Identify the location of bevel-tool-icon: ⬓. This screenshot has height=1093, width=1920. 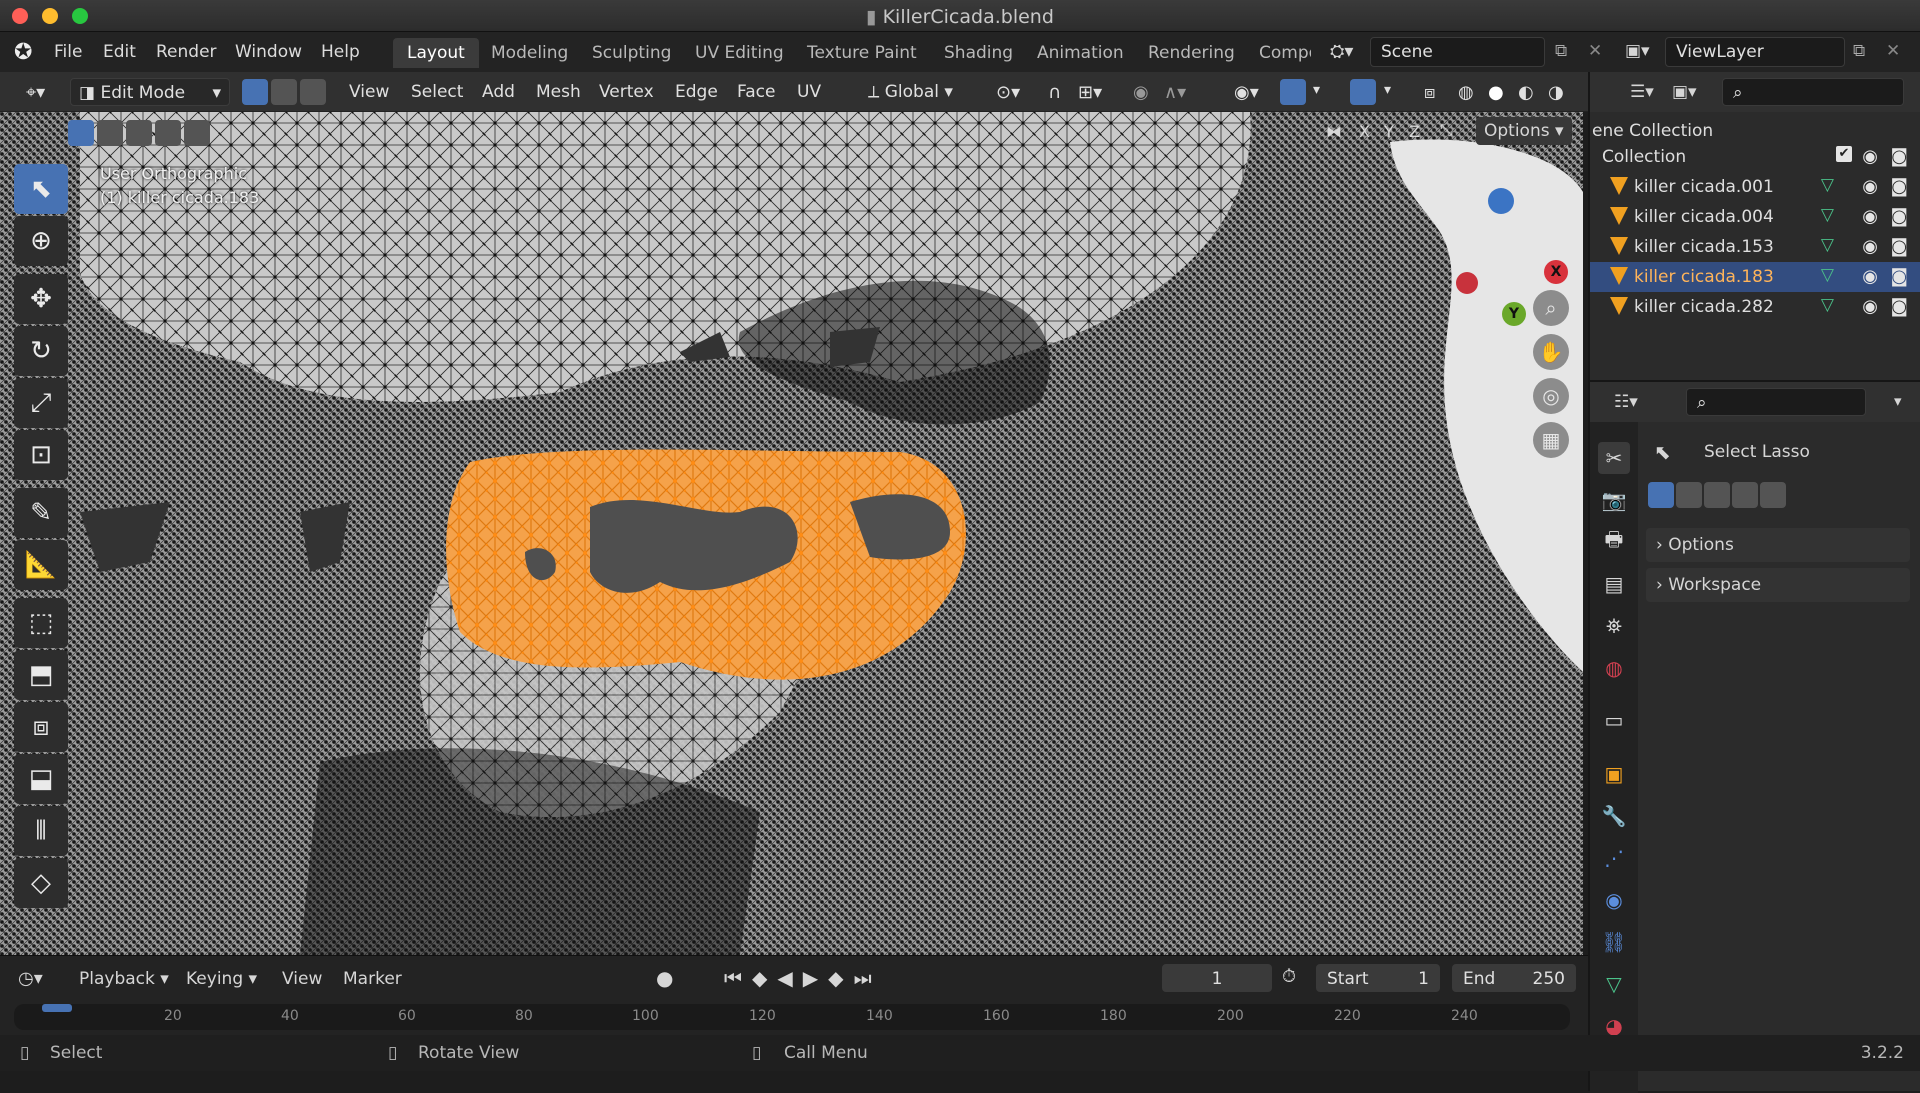
(41, 779).